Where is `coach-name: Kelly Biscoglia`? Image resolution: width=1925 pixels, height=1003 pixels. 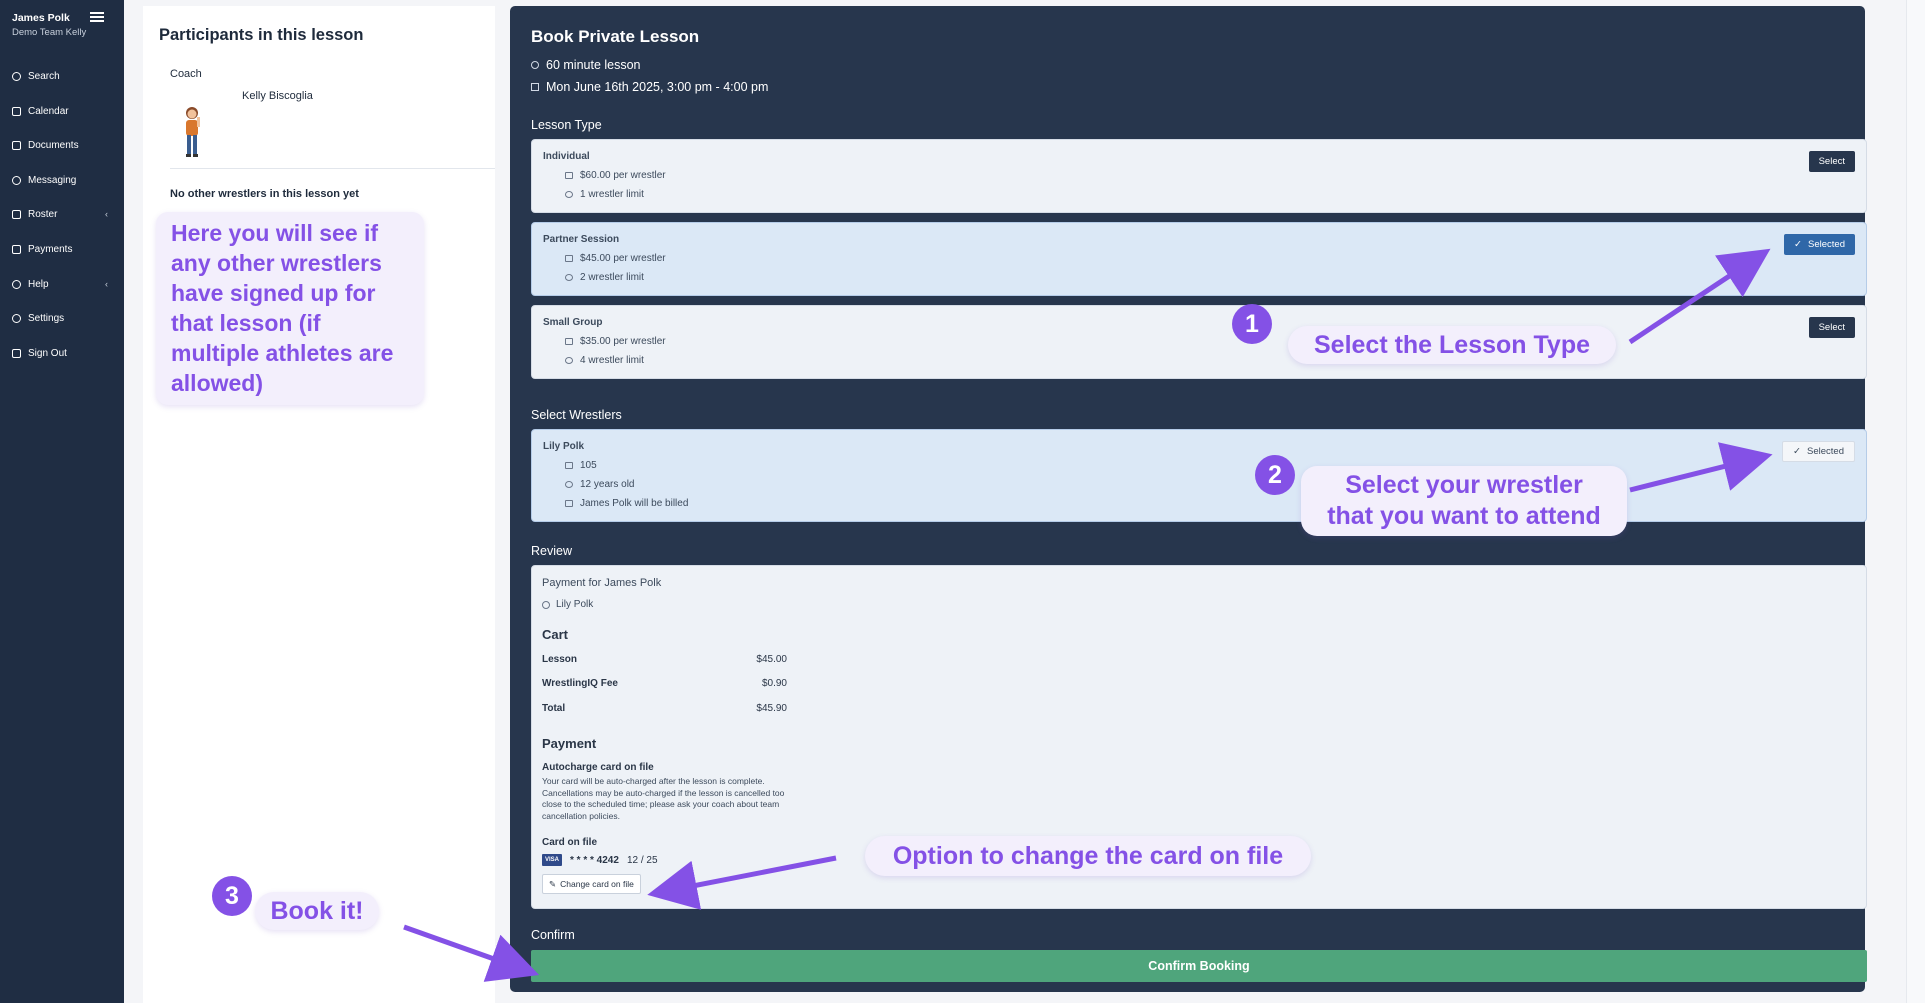
coach-name: Kelly Biscoglia is located at coordinates (277, 96).